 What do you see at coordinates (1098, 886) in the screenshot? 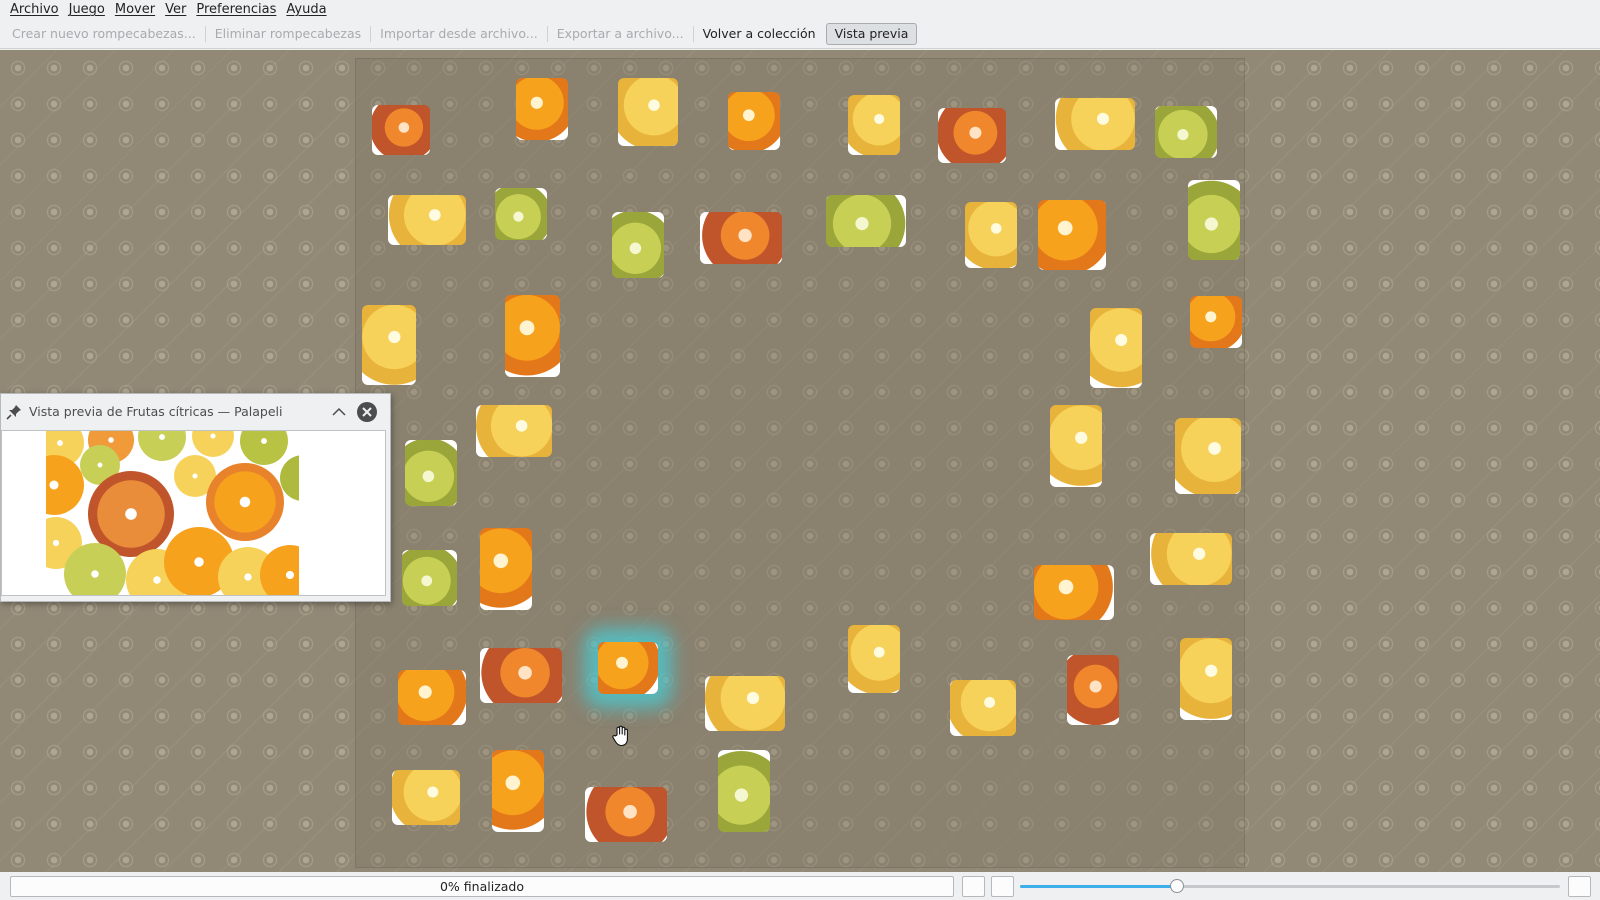
I see `zoom-slider-fill` at bounding box center [1098, 886].